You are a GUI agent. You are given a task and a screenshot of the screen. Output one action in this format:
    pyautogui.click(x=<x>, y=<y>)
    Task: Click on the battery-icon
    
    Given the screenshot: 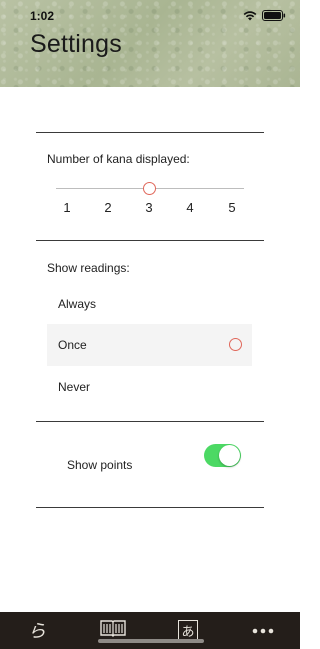 What is the action you would take?
    pyautogui.click(x=274, y=15)
    